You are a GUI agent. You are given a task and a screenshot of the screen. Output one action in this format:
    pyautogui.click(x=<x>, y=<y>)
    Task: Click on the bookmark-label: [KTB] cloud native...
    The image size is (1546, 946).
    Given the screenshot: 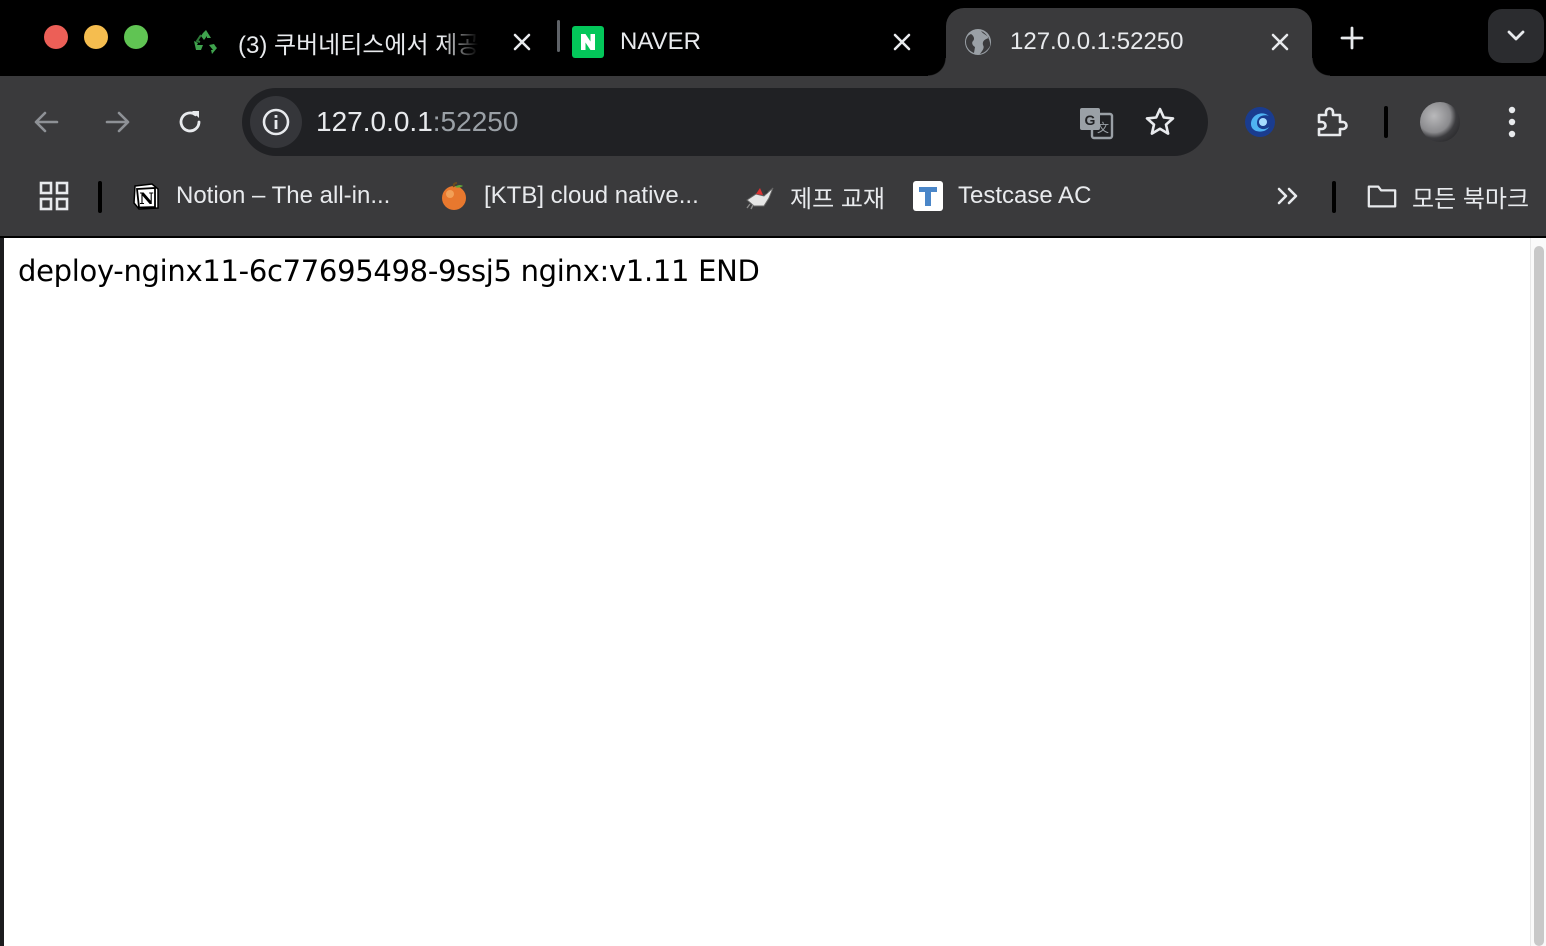 What is the action you would take?
    pyautogui.click(x=591, y=195)
    